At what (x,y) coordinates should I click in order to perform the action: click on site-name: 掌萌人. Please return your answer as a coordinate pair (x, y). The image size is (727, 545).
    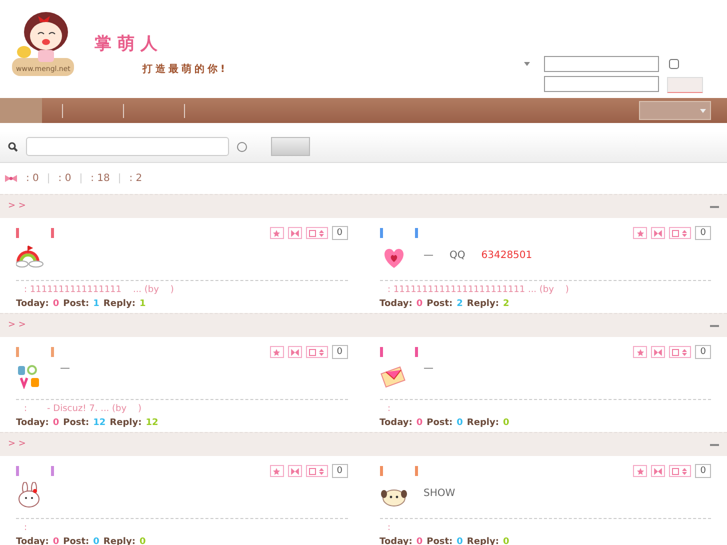
    Looking at the image, I should click on (129, 44).